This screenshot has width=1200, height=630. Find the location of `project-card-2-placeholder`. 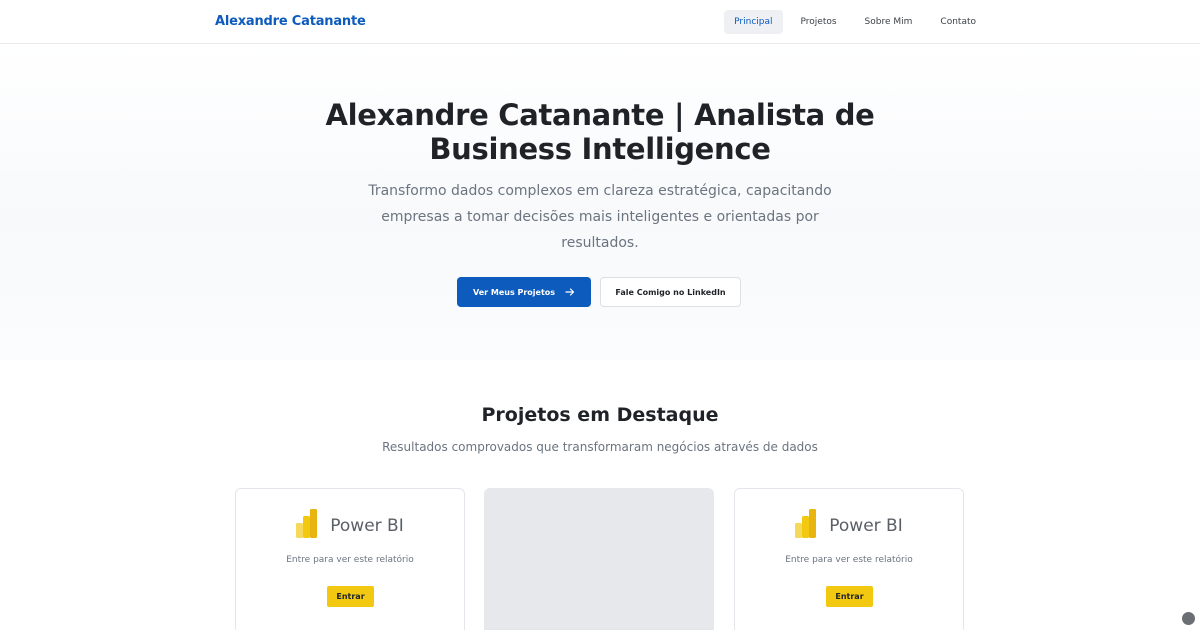

project-card-2-placeholder is located at coordinates (599, 559).